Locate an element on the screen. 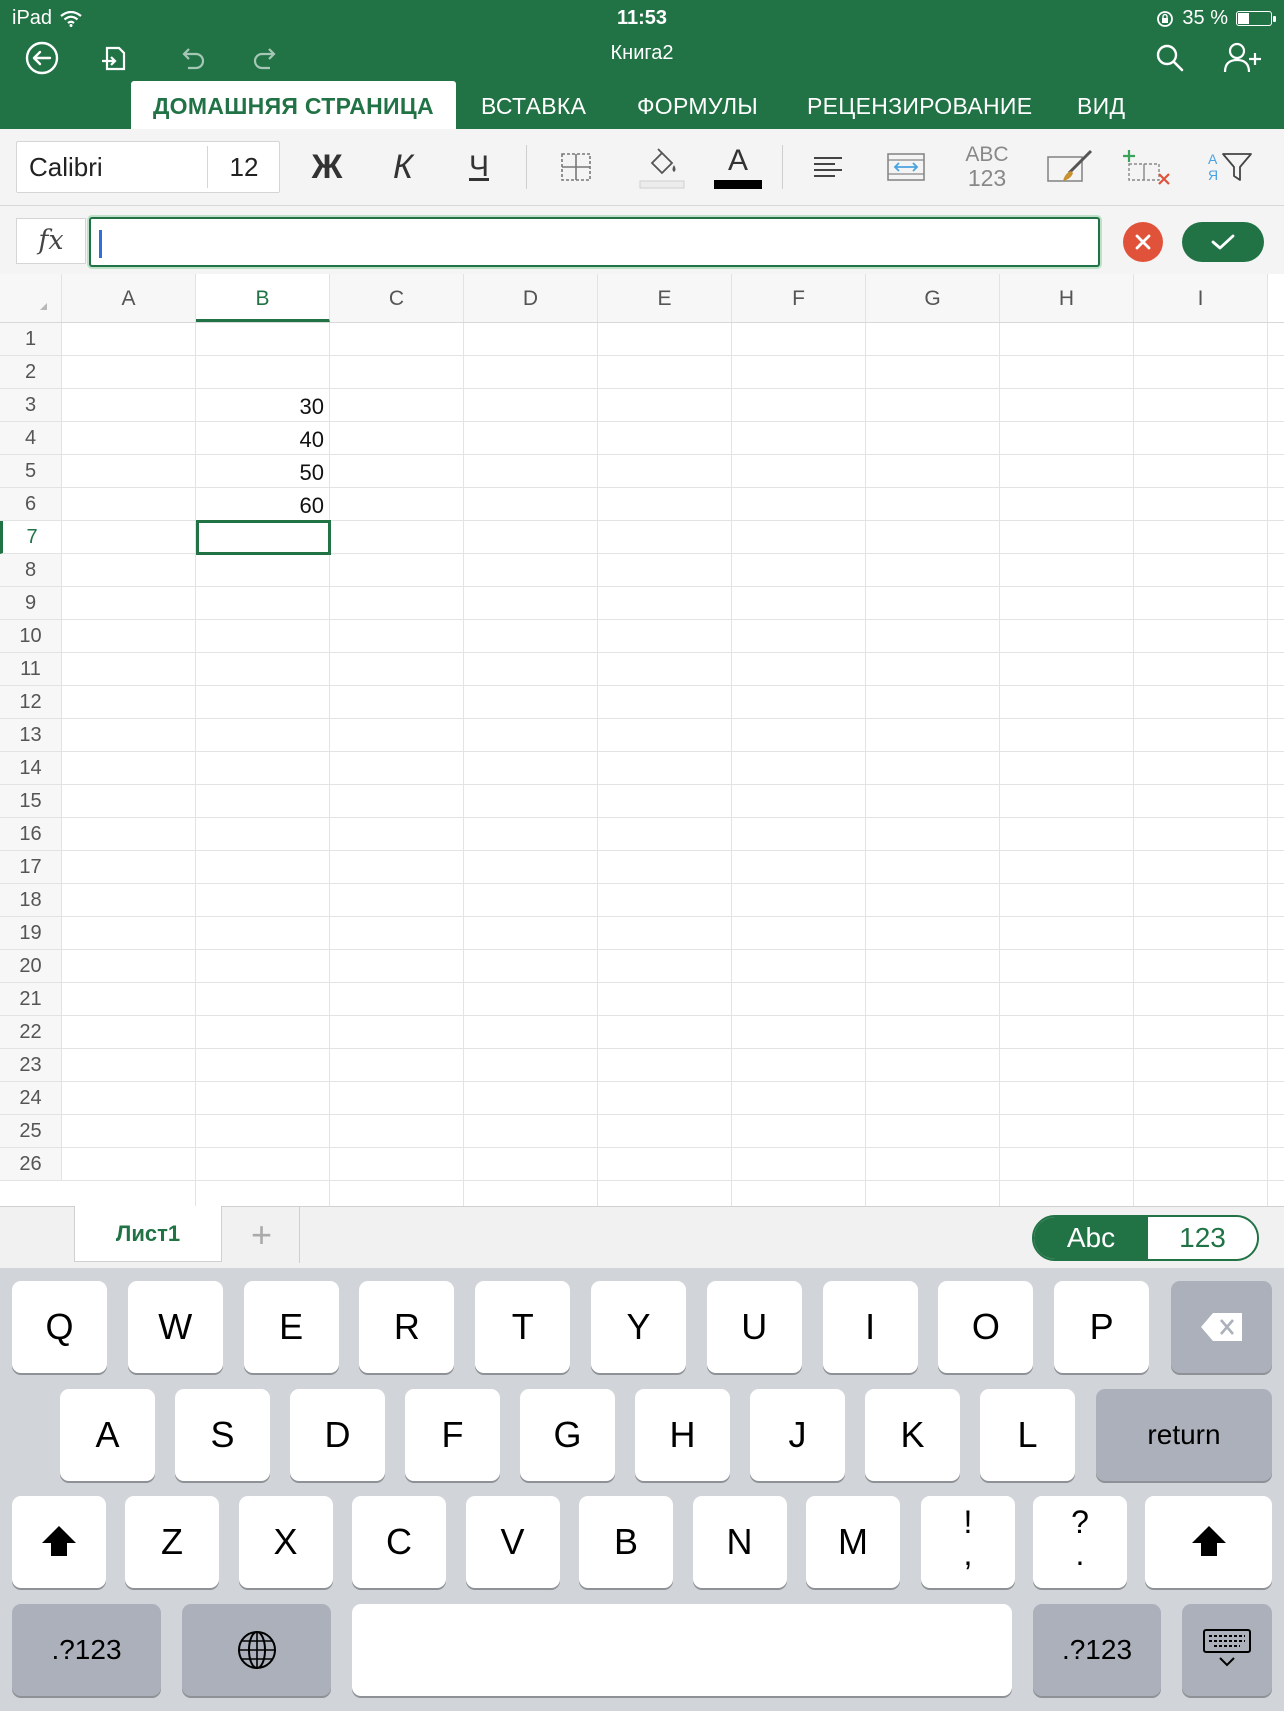 Image resolution: width=1284 pixels, height=1711 pixels. column-header-e: E is located at coordinates (665, 298).